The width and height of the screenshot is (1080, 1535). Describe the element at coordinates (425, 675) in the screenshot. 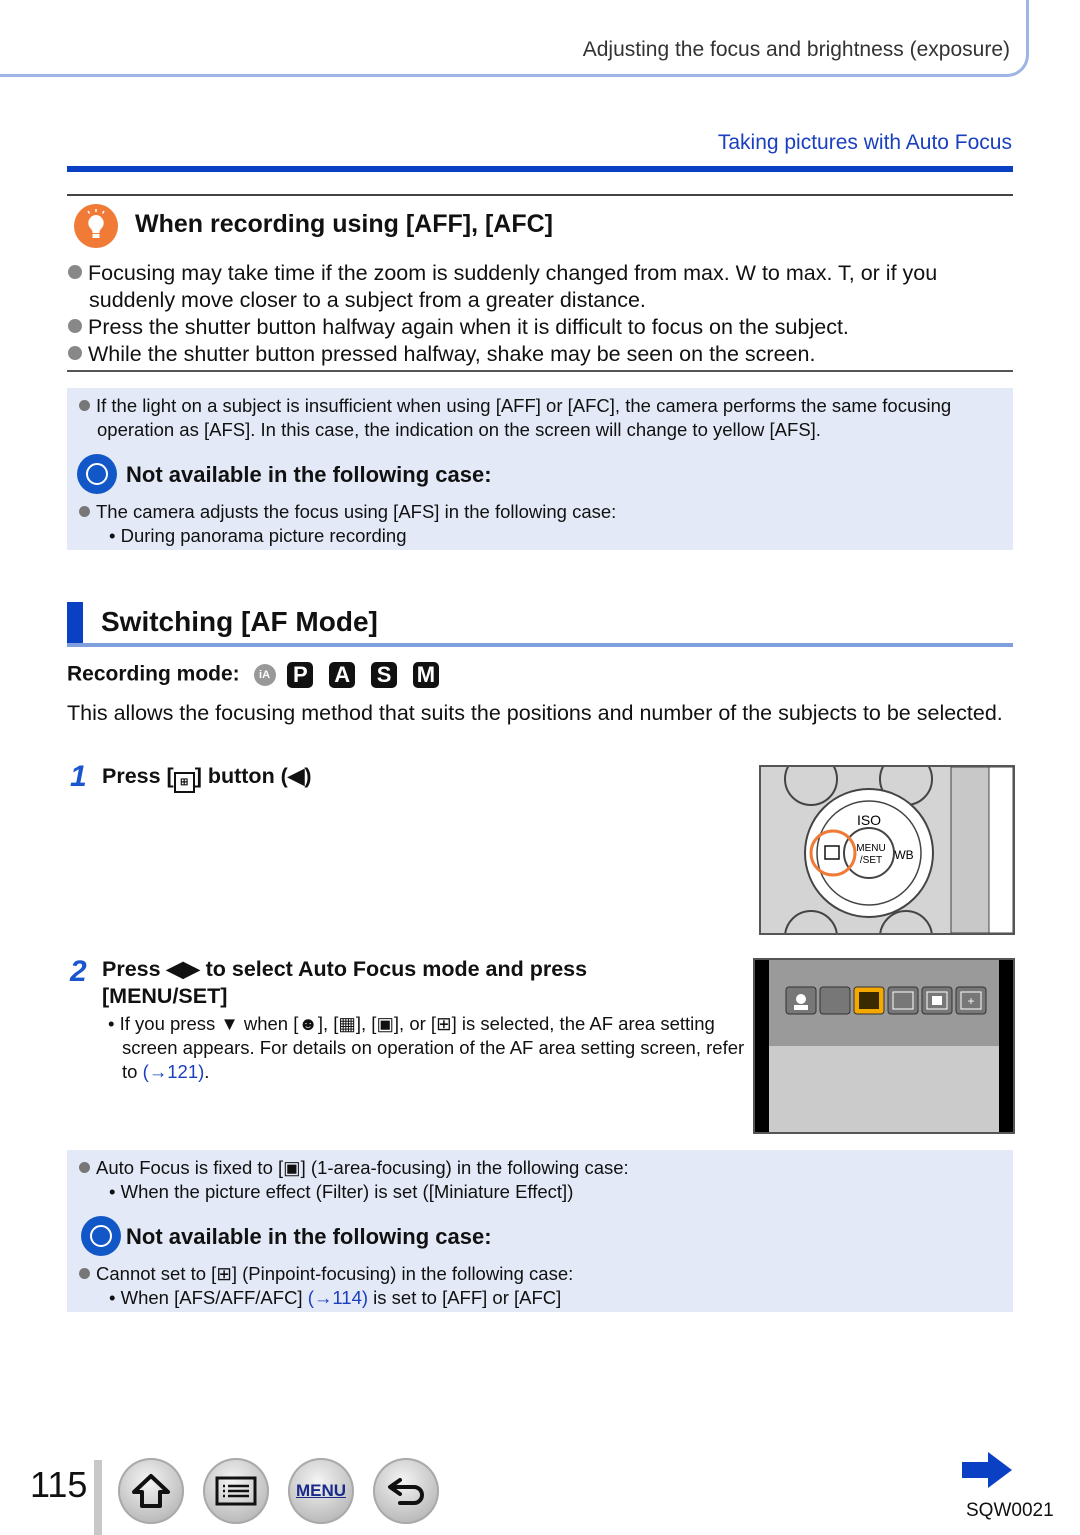

I see `mode-m-icon: M` at that location.